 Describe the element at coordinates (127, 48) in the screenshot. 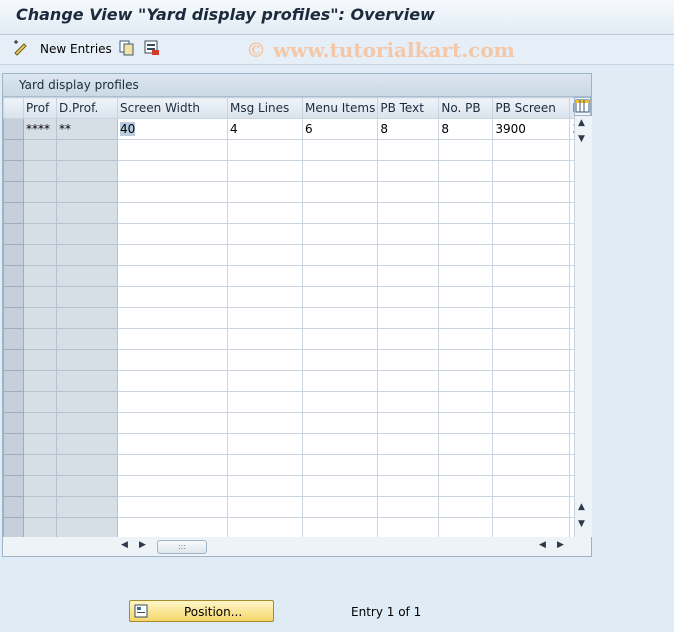

I see `copy-icon` at that location.